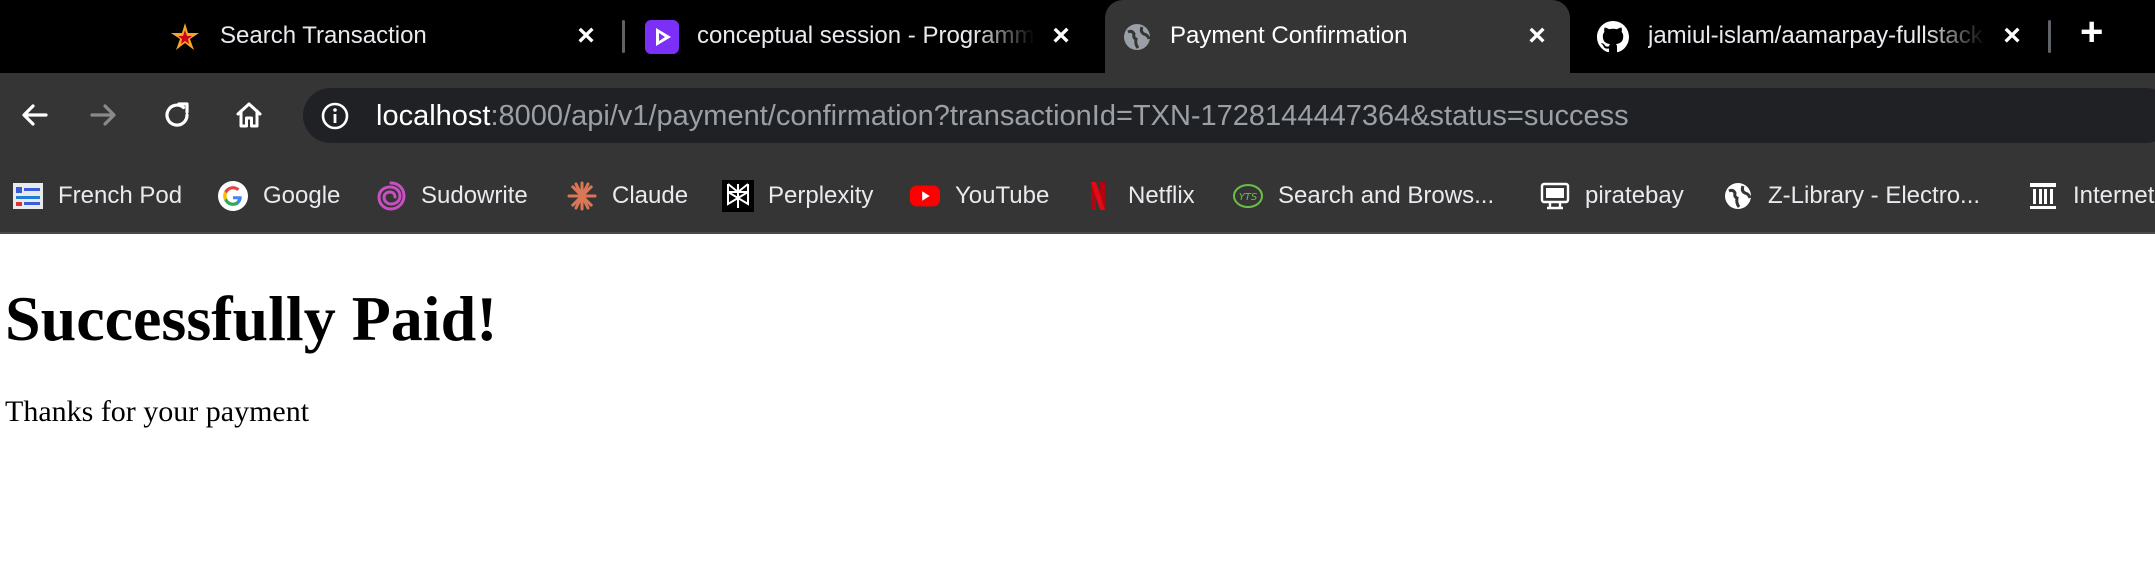 The image size is (2155, 575). I want to click on tab-title: jamiul-islam/aamarpay-fullstack, so click(1815, 35).